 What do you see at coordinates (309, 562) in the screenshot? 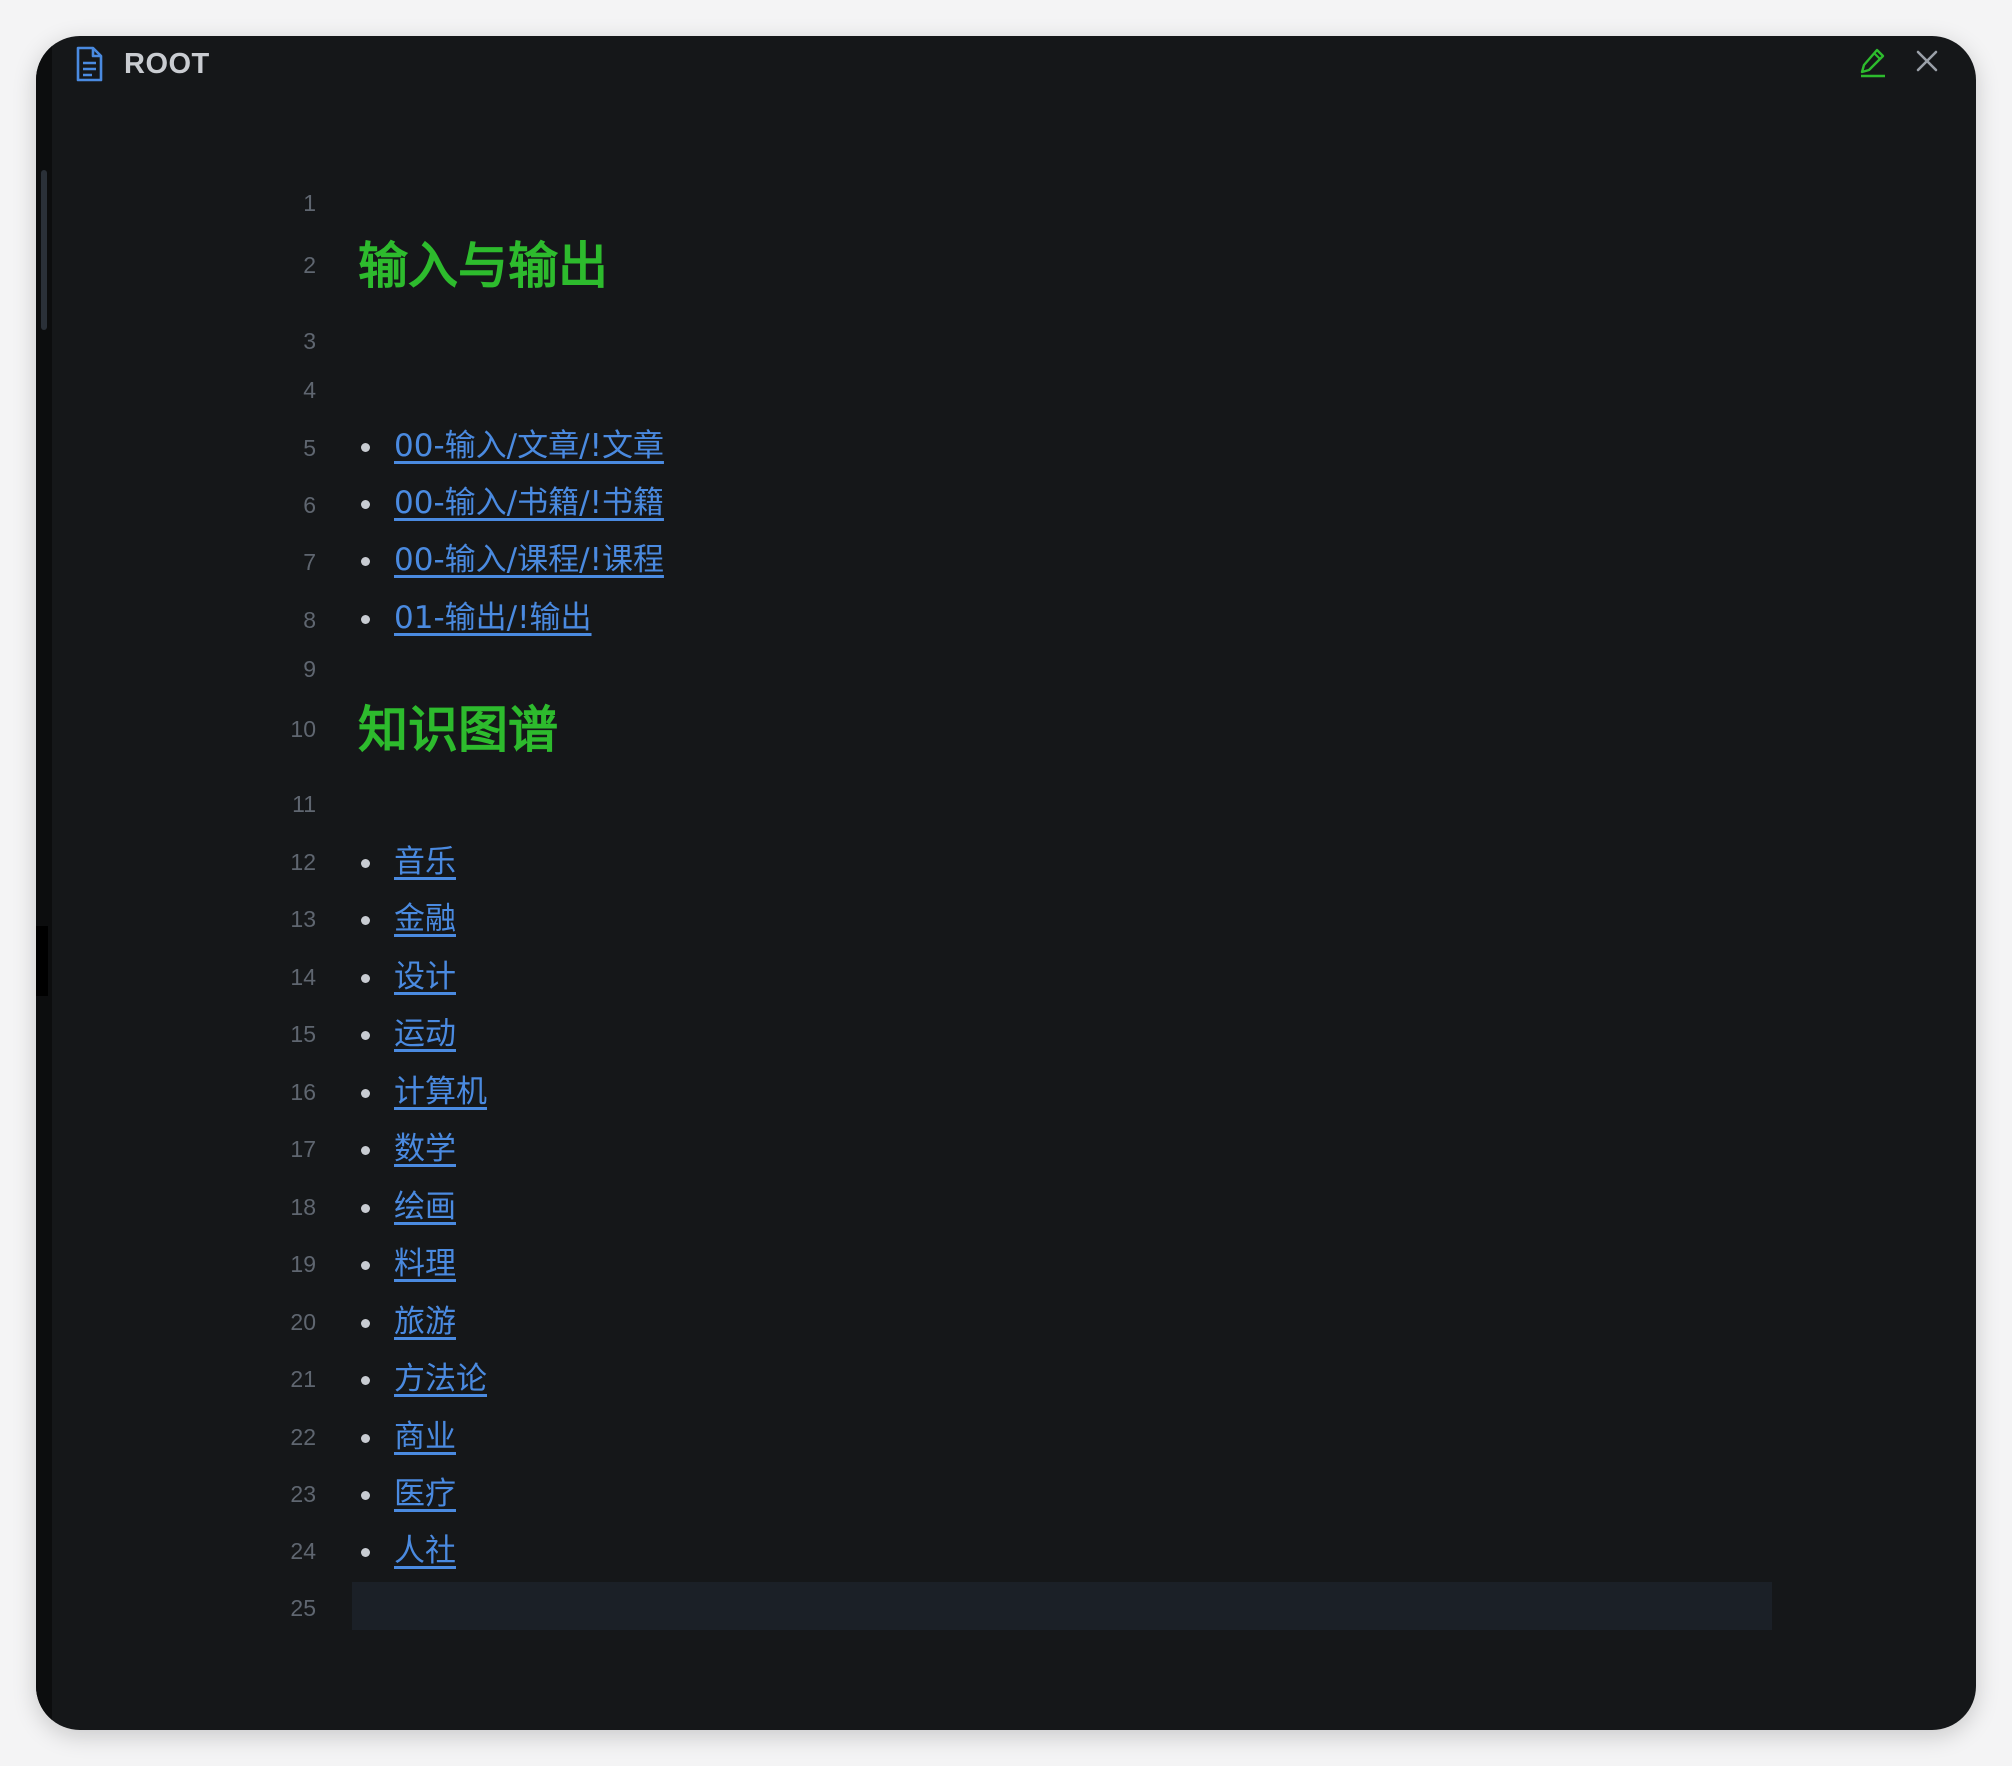
I see `line-number: 7` at bounding box center [309, 562].